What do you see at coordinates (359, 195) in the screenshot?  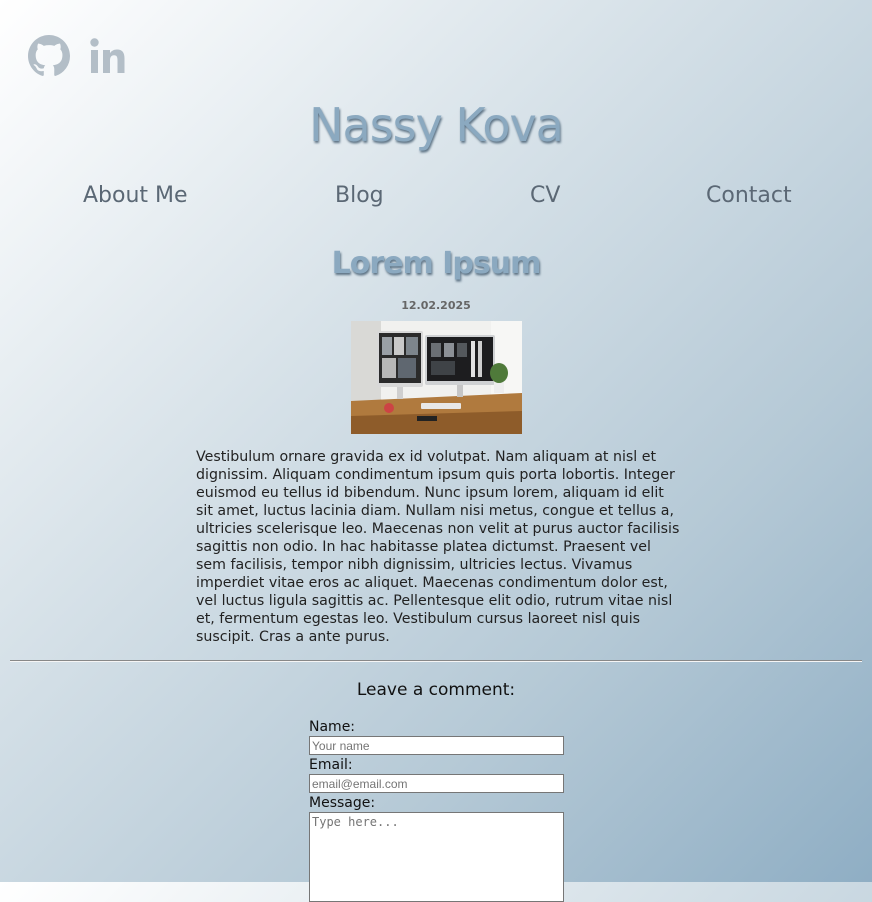 I see `nav-item-blog: Blog` at bounding box center [359, 195].